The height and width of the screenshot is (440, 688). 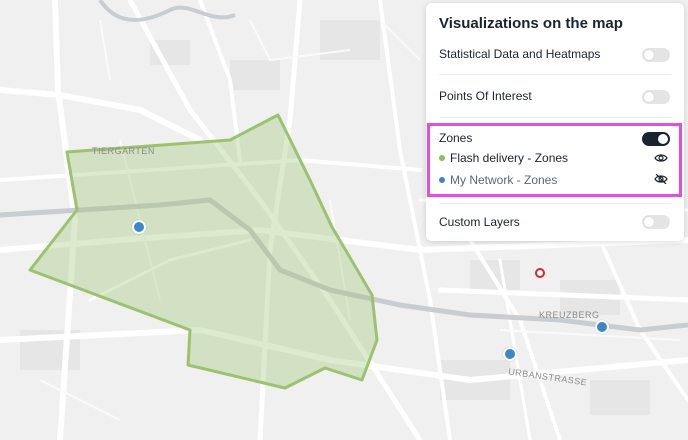 I want to click on map-label-kreuzberg: KREUZBERG, so click(x=569, y=315).